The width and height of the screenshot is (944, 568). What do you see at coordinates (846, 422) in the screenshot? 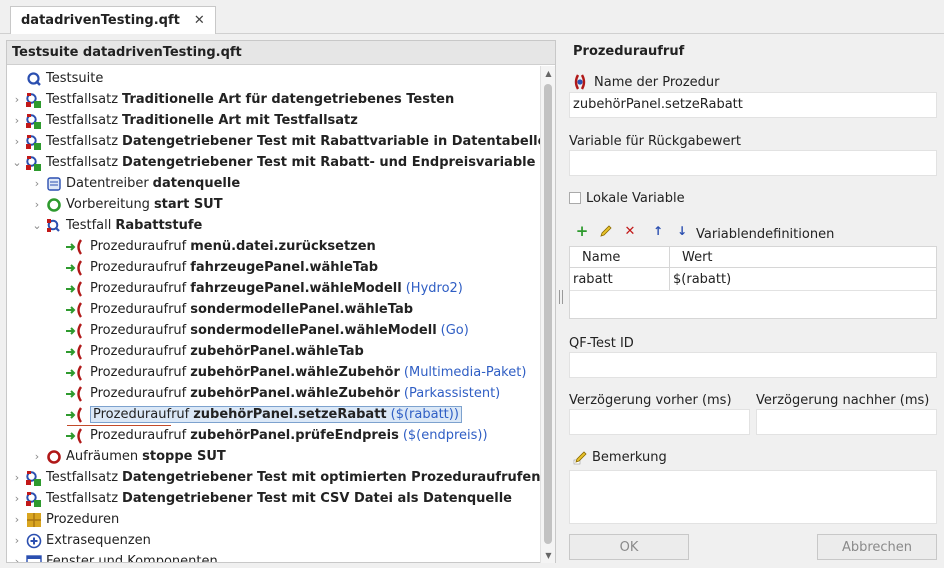
I see `delay-after-field` at bounding box center [846, 422].